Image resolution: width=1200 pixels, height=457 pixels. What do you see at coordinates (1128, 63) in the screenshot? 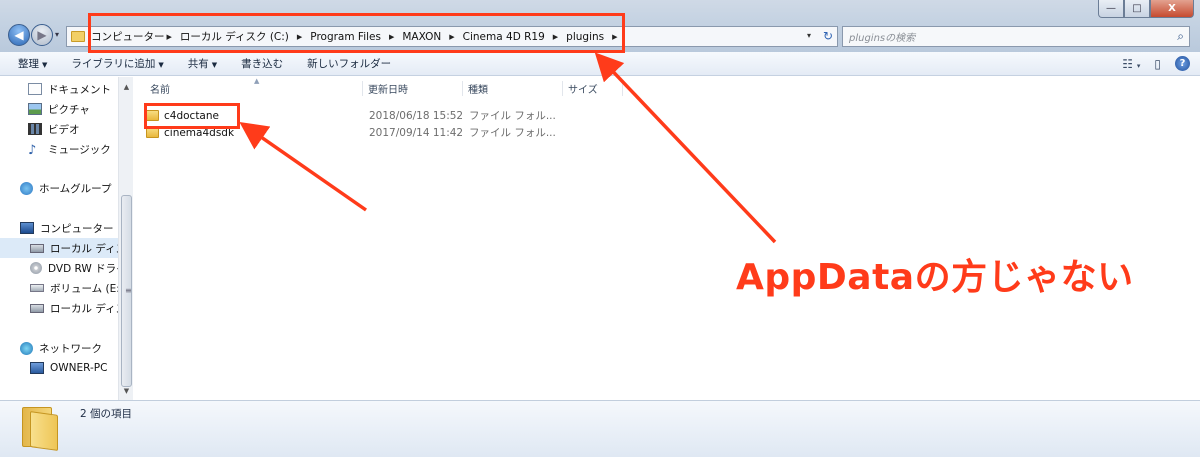
I see `view-icon-glyph: ☷` at bounding box center [1128, 63].